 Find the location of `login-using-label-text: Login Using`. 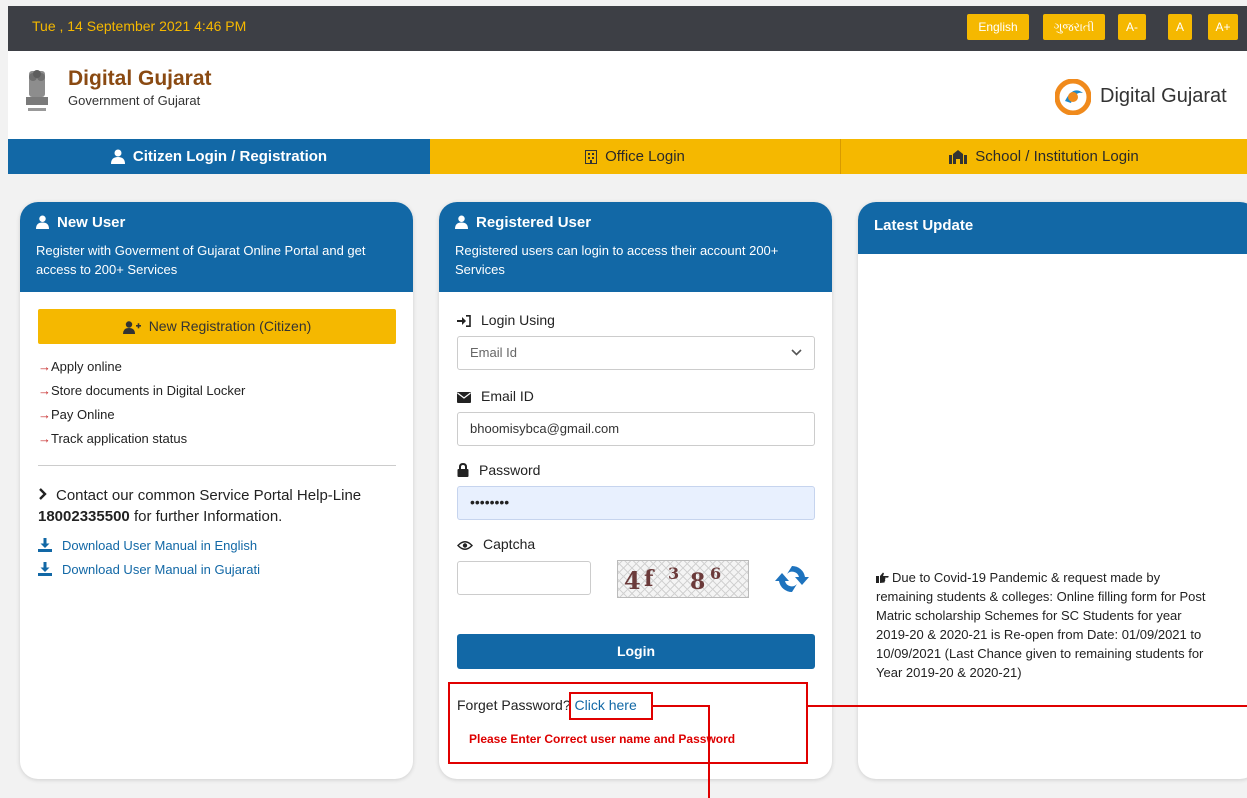

login-using-label-text: Login Using is located at coordinates (518, 320).